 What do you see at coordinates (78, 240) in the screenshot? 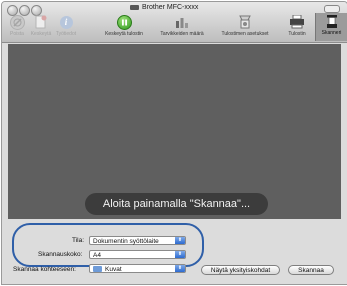
I see `mode-label: Tila:` at bounding box center [78, 240].